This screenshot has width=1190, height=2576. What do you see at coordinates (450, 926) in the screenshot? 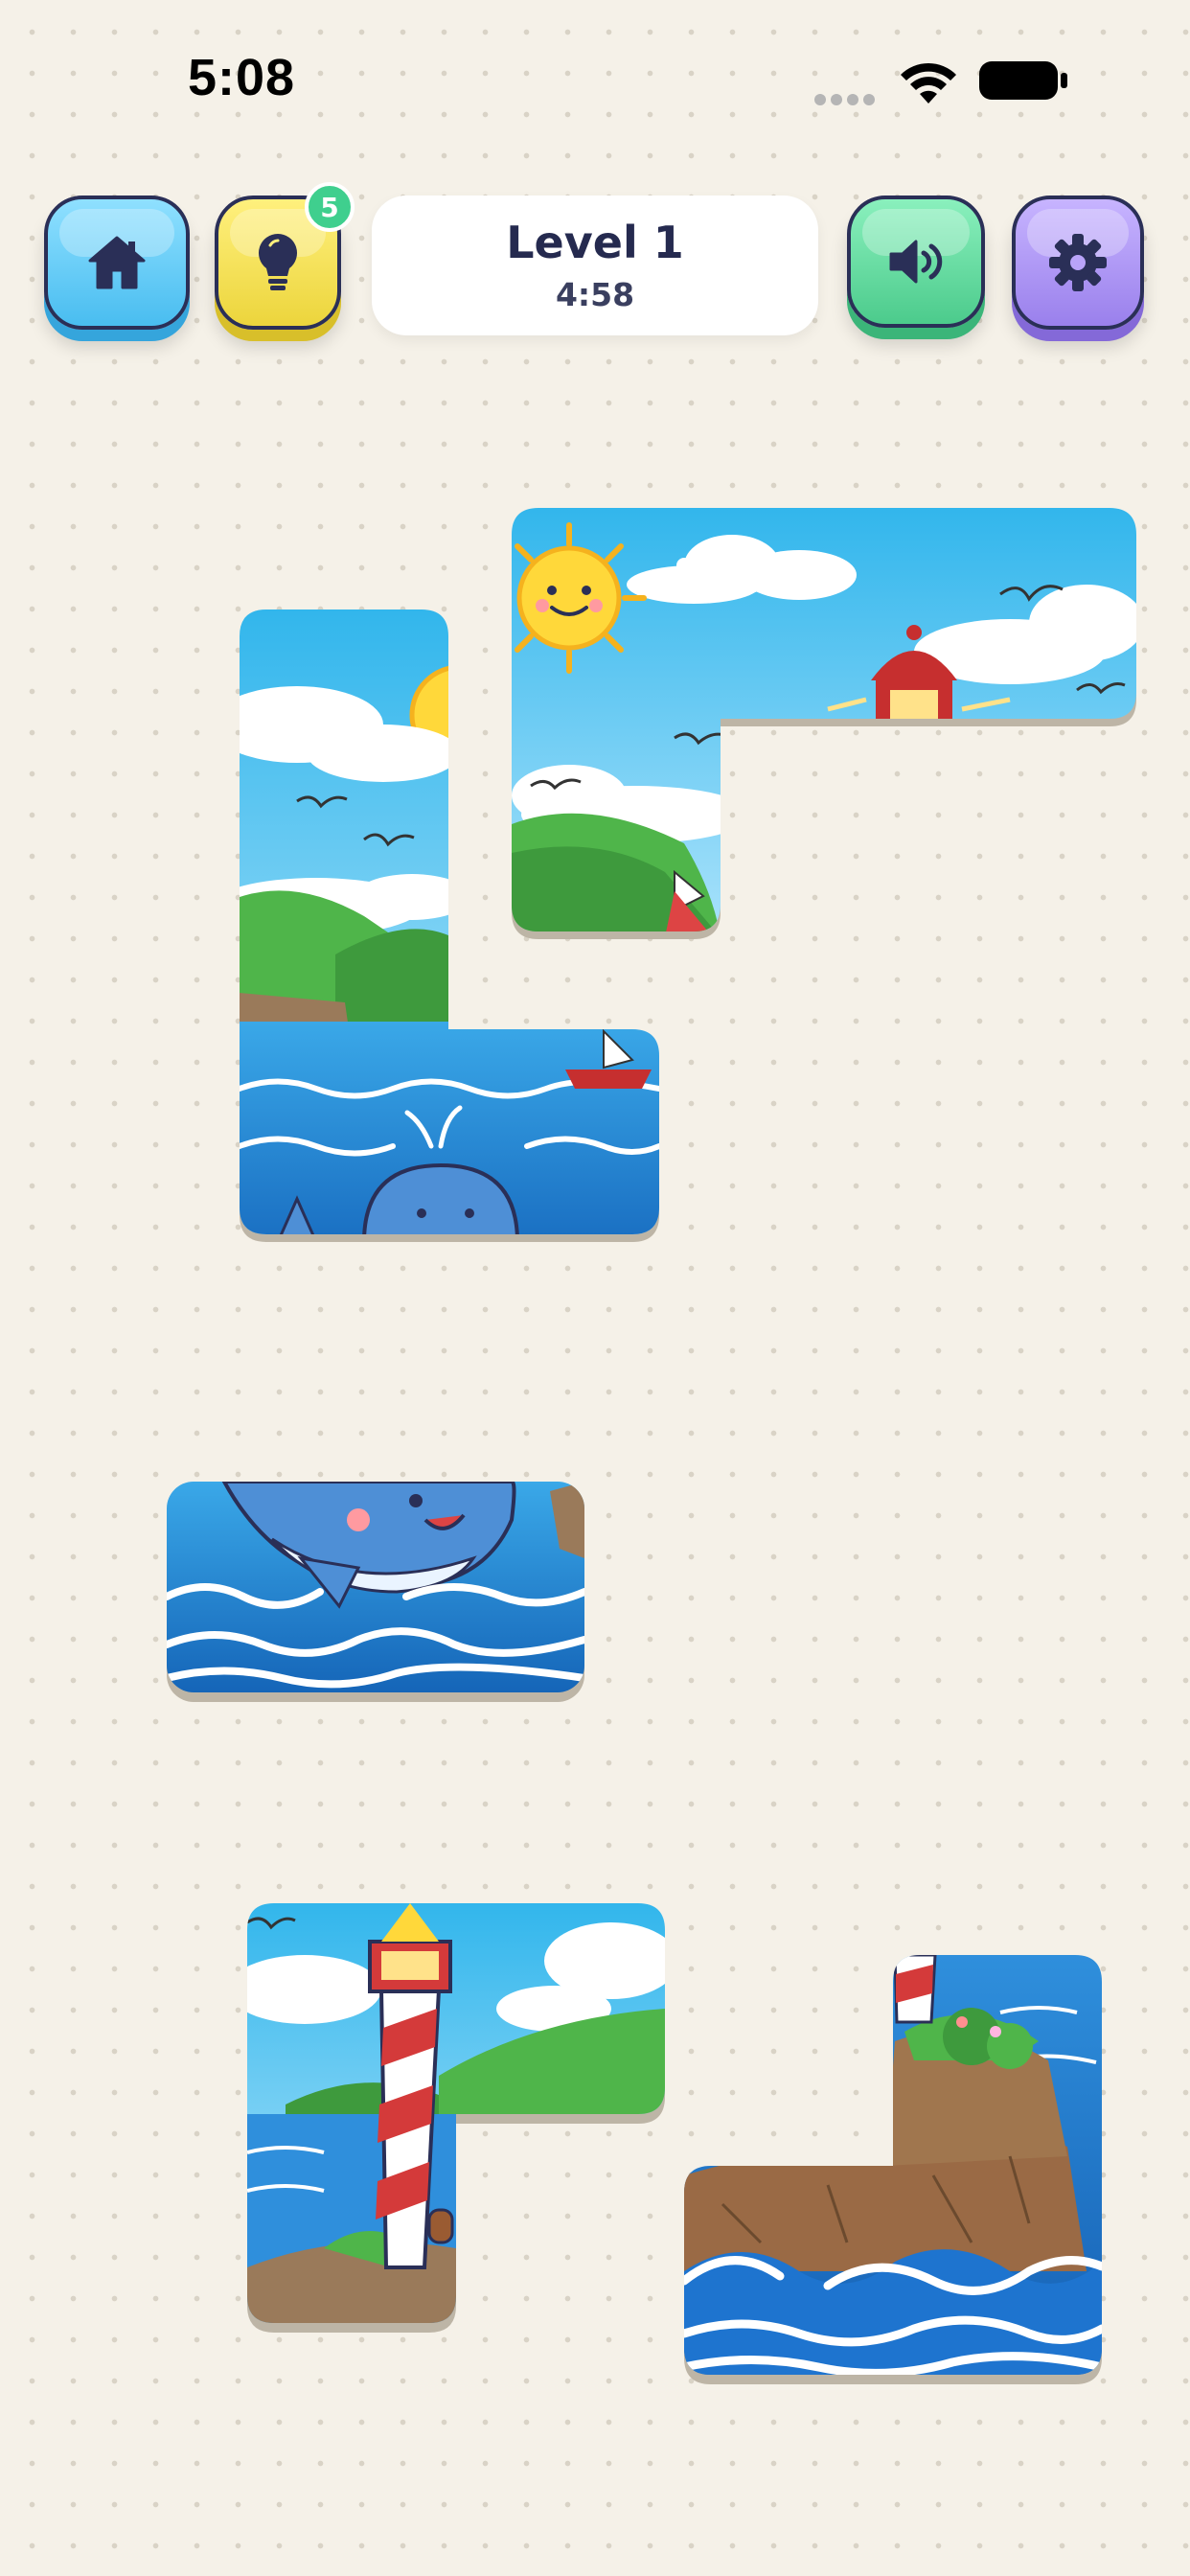
I see `puzzle-piece-cliff-whale` at bounding box center [450, 926].